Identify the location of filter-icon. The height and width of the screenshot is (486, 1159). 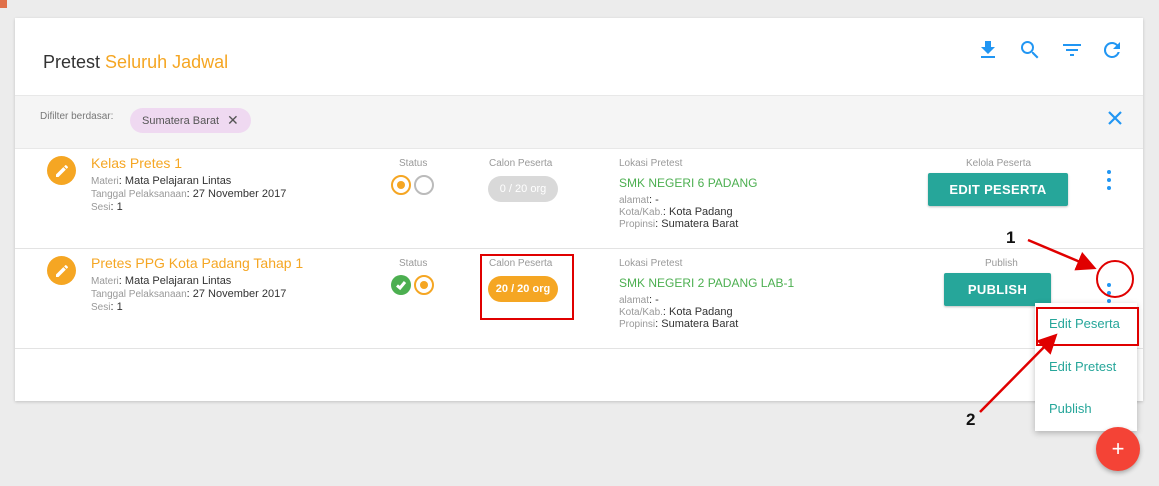
(1072, 50).